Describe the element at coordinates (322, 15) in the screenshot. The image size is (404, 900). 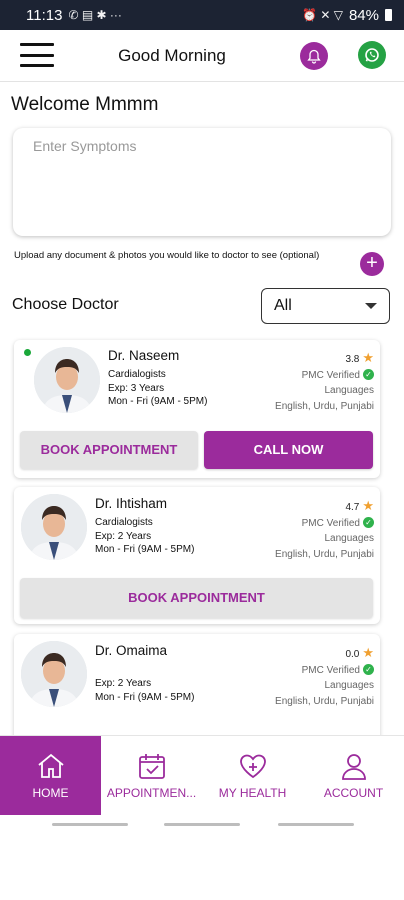
I see `system-status-icons: ⏰ ✕ ▽` at that location.